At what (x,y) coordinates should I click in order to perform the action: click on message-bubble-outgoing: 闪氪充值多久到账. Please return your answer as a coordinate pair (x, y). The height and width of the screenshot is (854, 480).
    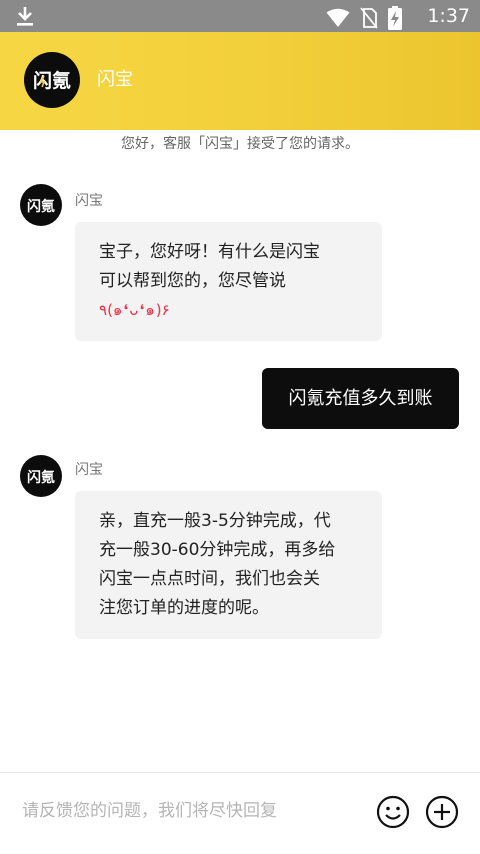
    Looking at the image, I should click on (360, 398).